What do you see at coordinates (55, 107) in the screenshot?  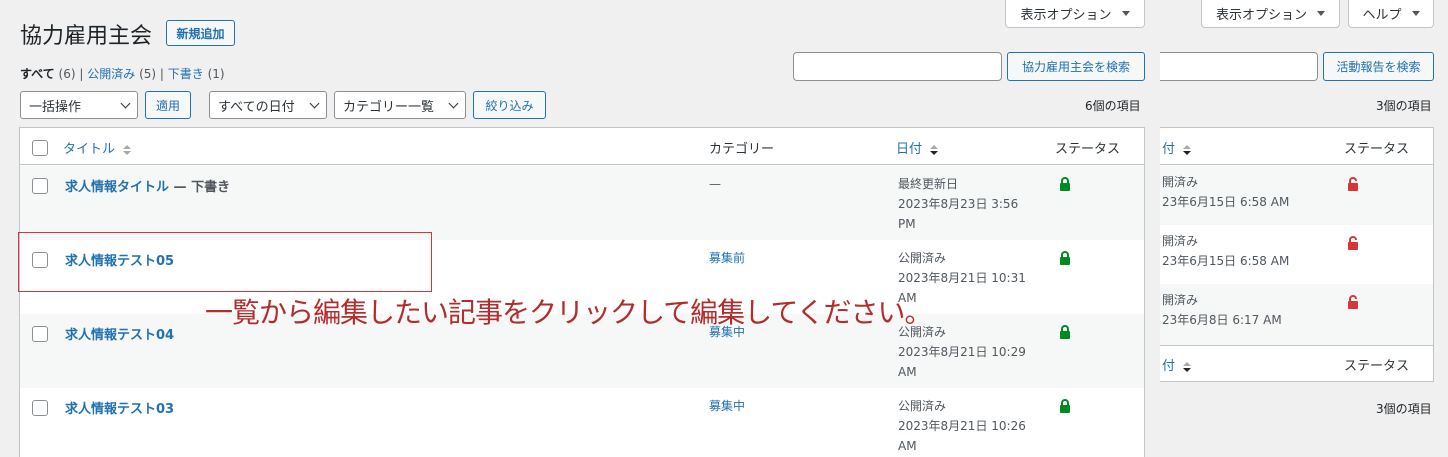 I see `bulk-action-label: 一括操作` at bounding box center [55, 107].